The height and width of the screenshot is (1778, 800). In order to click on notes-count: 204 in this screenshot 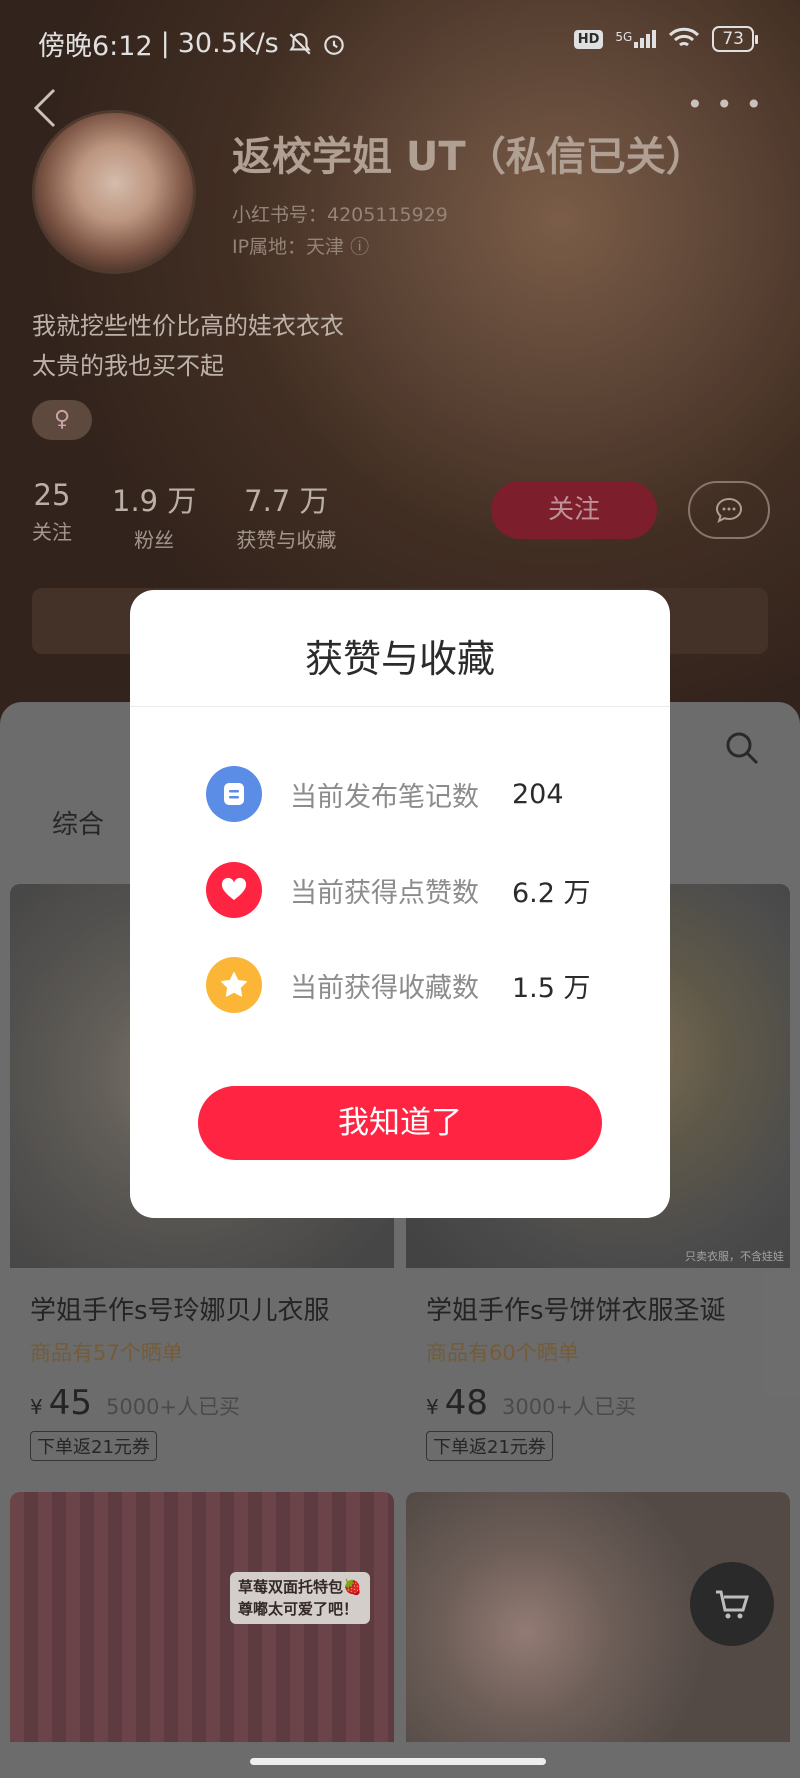, I will do `click(538, 794)`.